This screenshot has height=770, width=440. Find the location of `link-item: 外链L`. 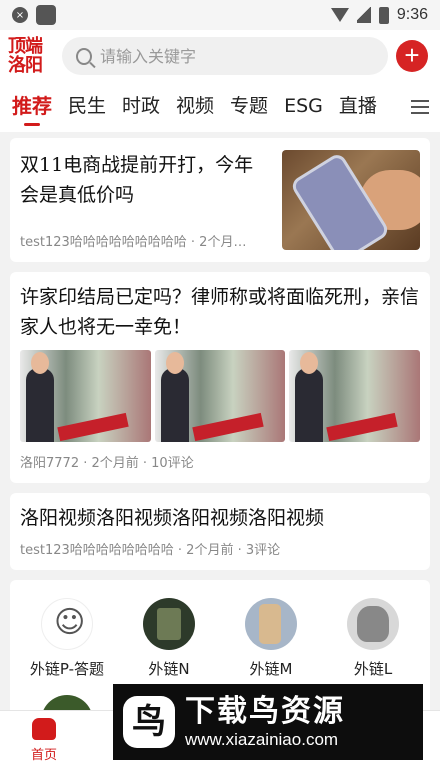

link-item: 外链L is located at coordinates (373, 638).